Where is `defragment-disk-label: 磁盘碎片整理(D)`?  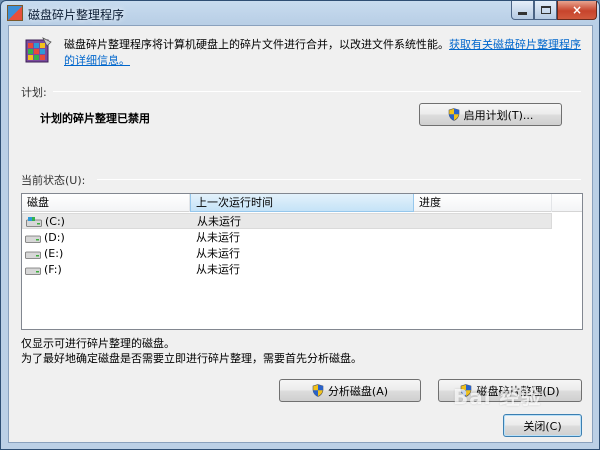 defragment-disk-label: 磁盘碎片整理(D) is located at coordinates (518, 391).